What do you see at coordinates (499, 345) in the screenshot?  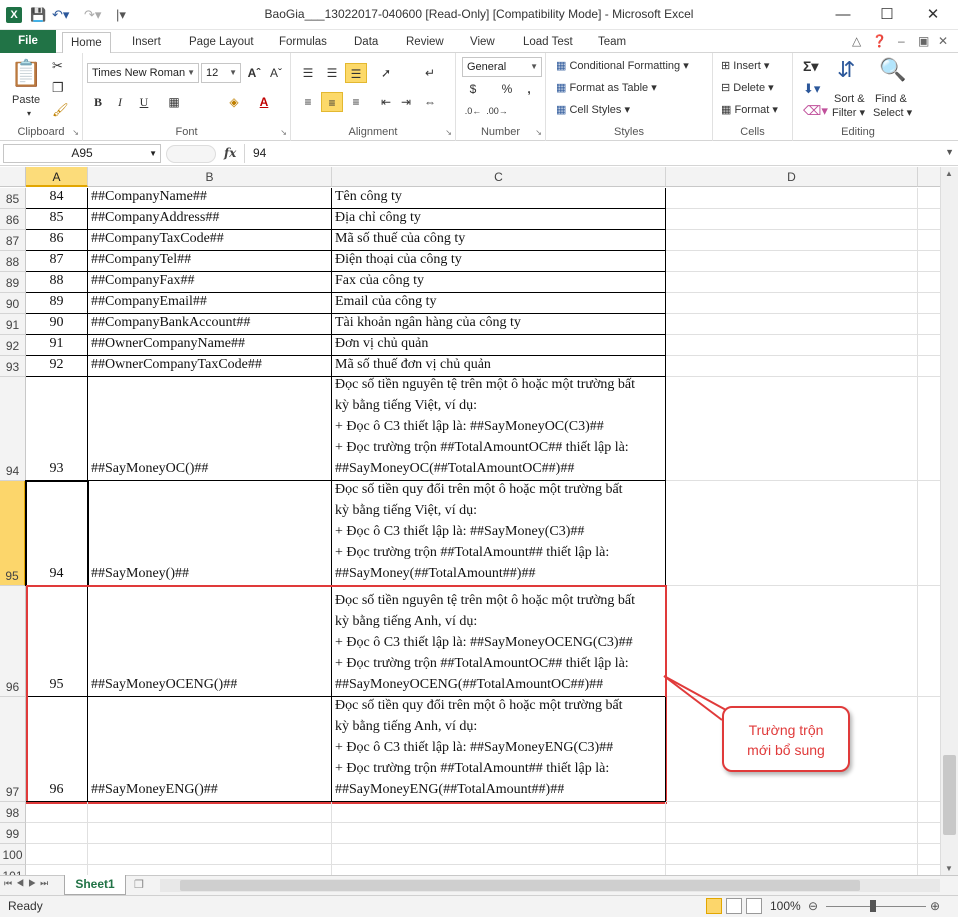 I see `cell-c92: Đơn vị chủ quản` at bounding box center [499, 345].